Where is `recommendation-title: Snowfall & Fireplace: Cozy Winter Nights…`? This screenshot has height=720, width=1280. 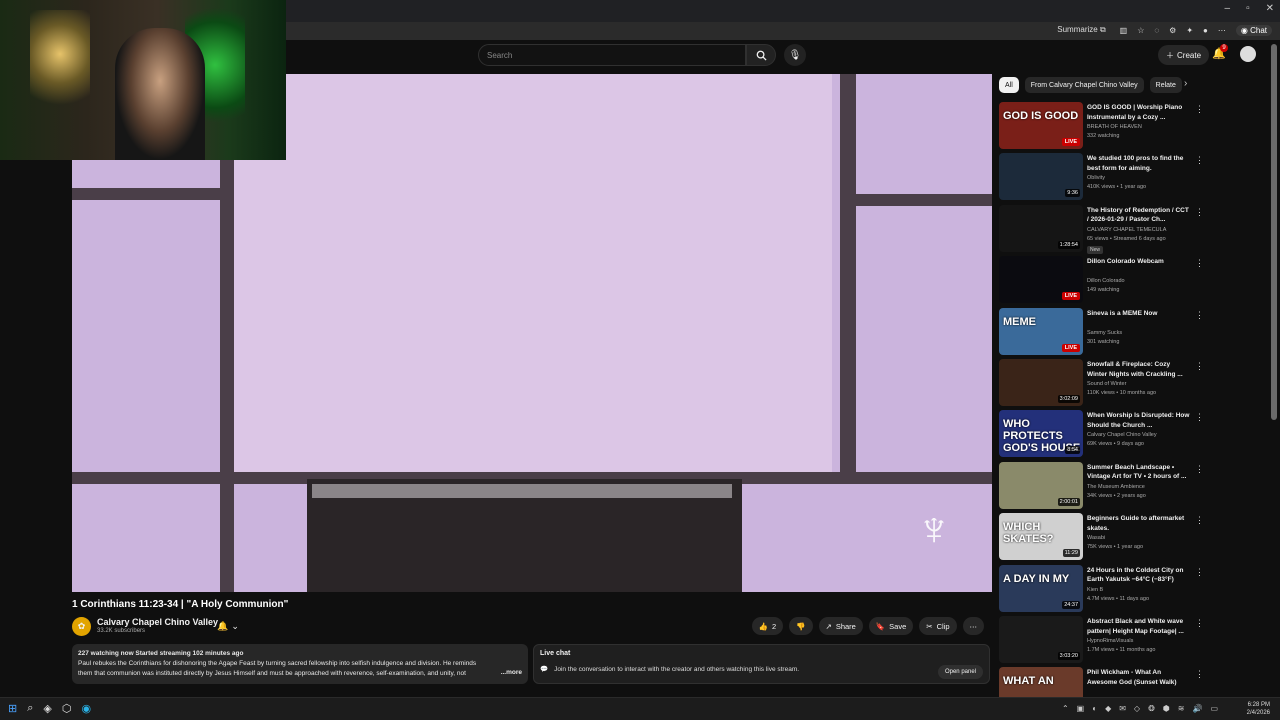 recommendation-title: Snowfall & Fireplace: Cozy Winter Nights… is located at coordinates (1139, 369).